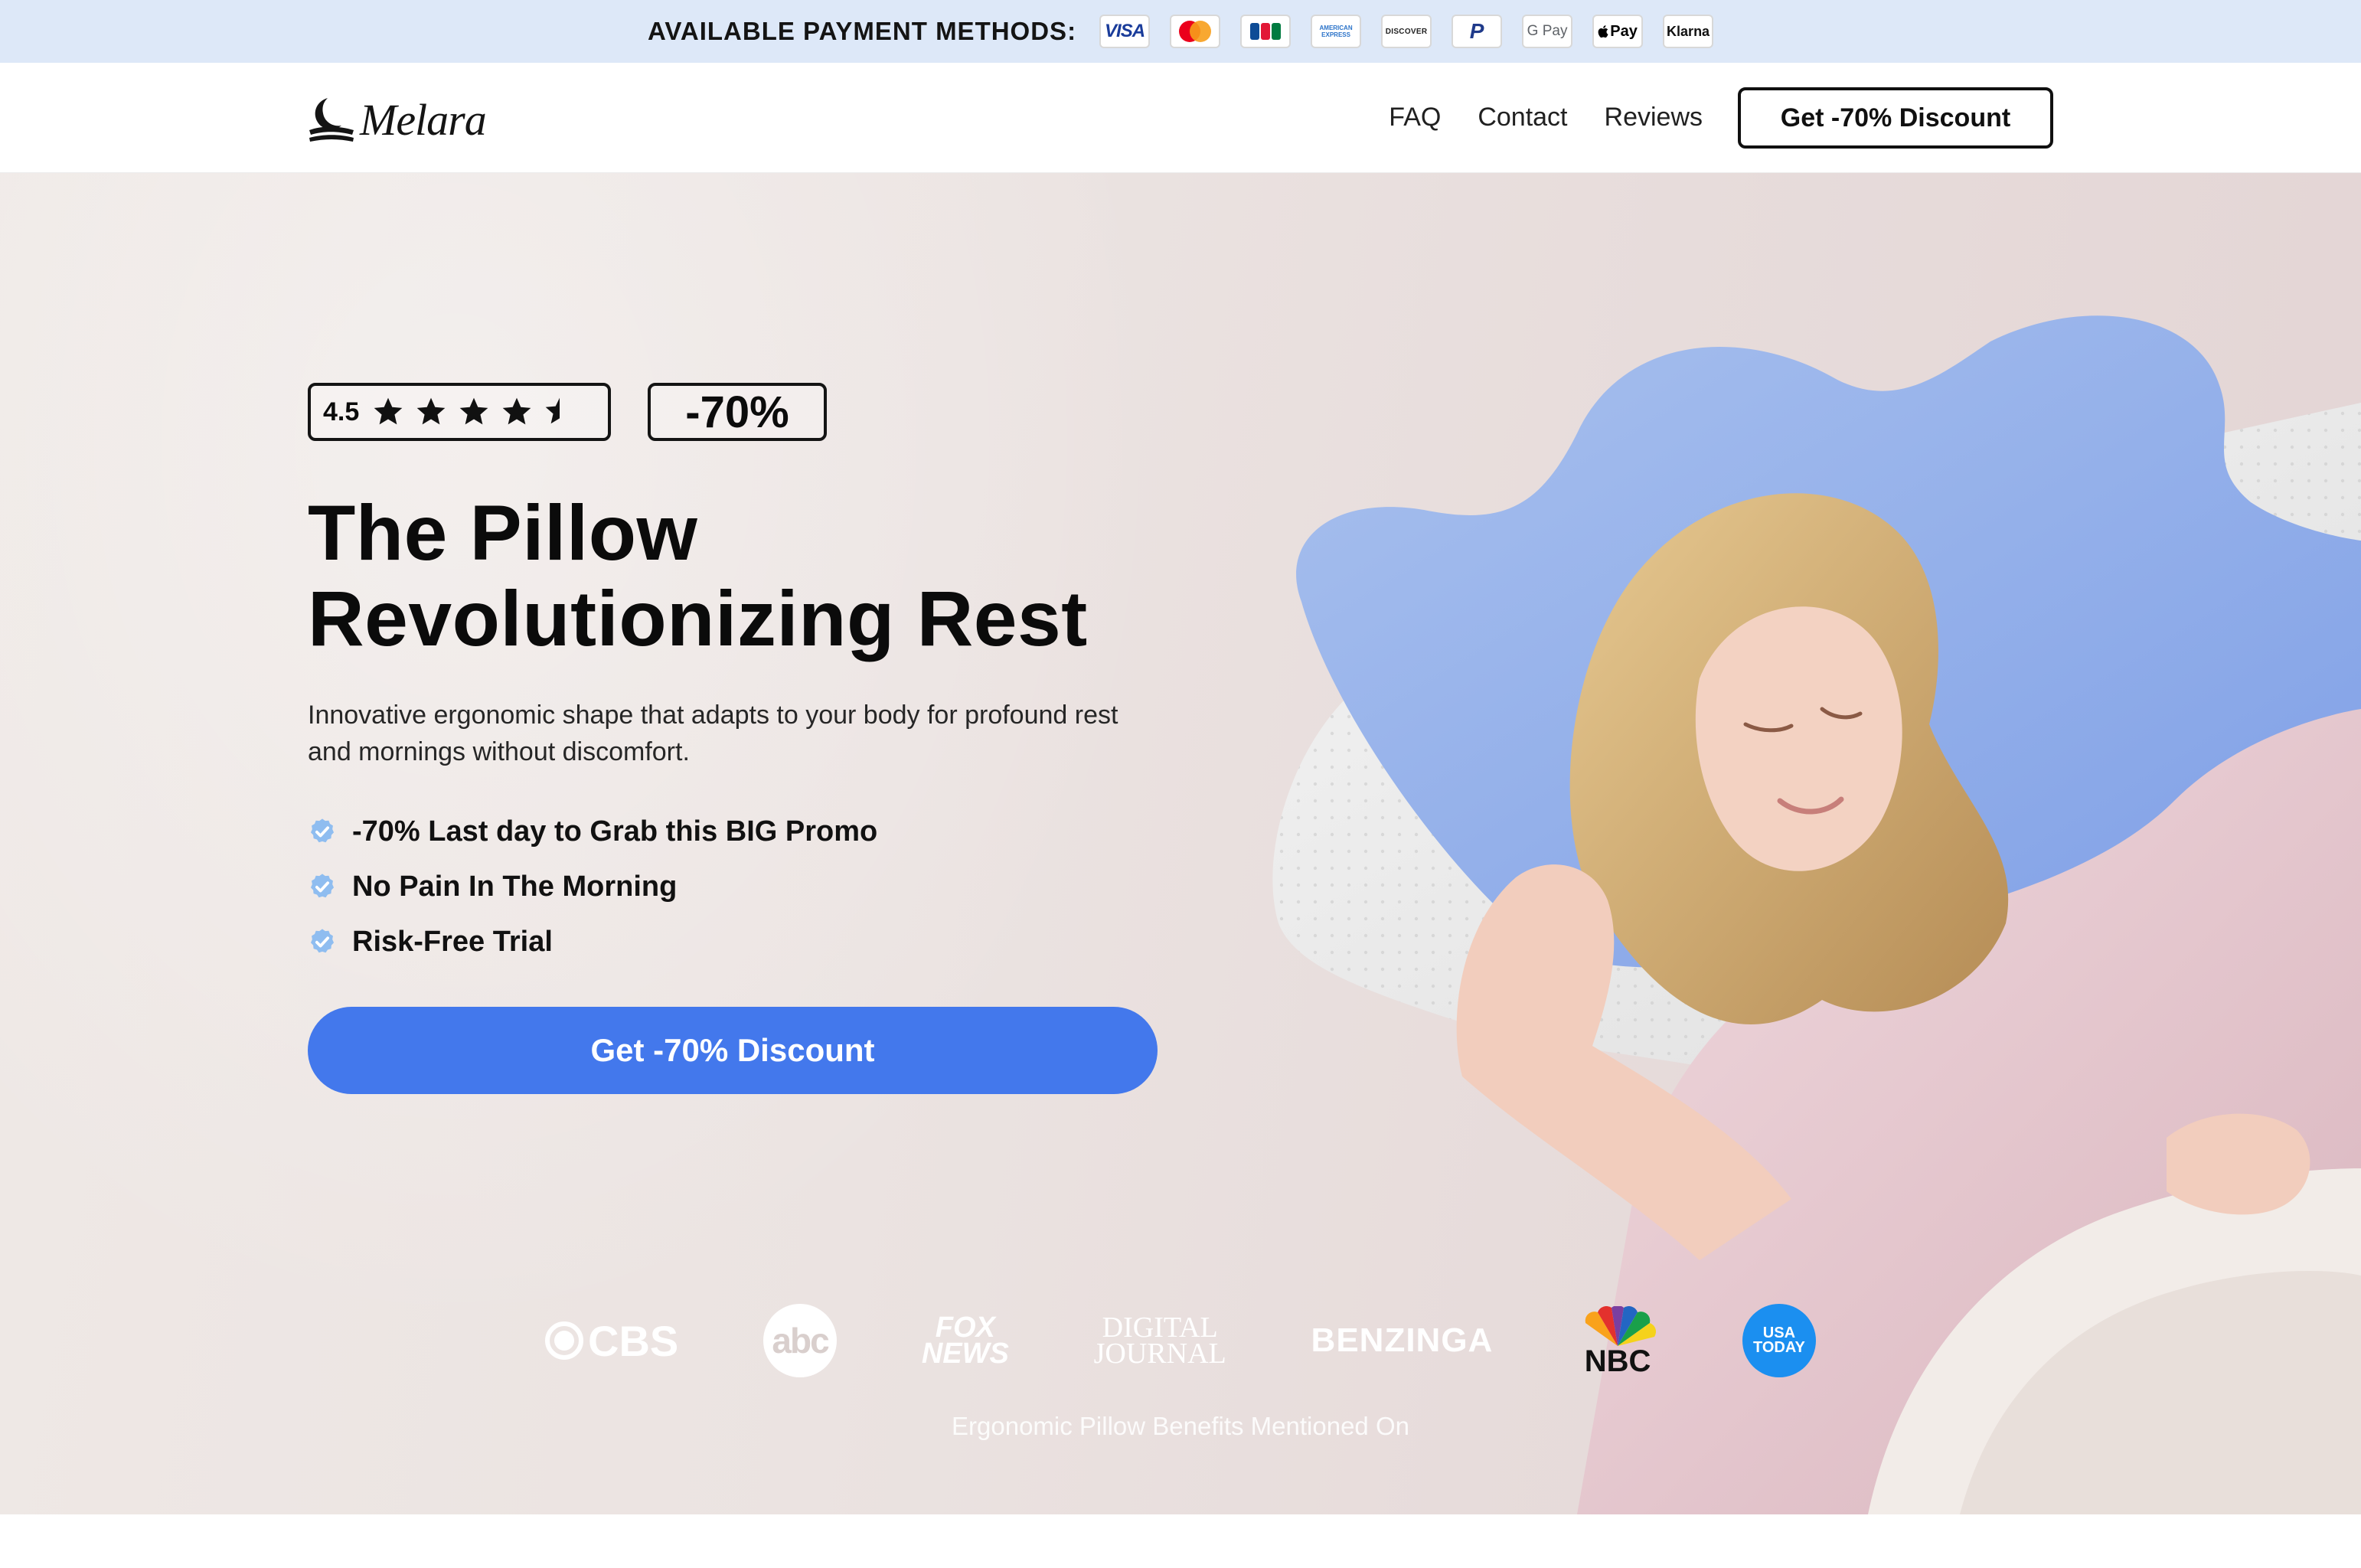 The height and width of the screenshot is (1568, 2361). What do you see at coordinates (1618, 31) in the screenshot?
I see `apple-pay-icon: Pay` at bounding box center [1618, 31].